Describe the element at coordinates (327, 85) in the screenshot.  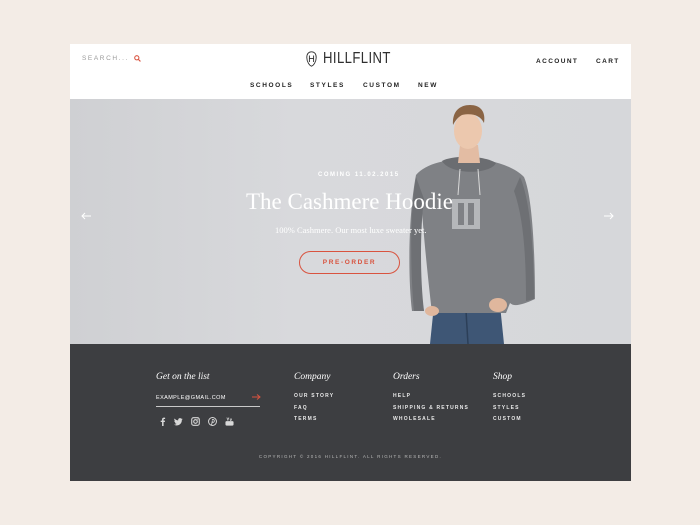
I see `nav-item-styles: STYLES` at that location.